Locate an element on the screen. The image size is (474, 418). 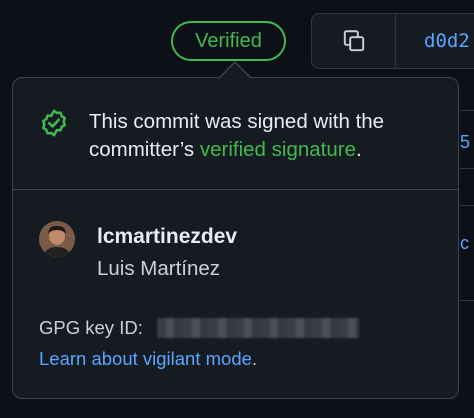
verified-shield-icon is located at coordinates (54, 123).